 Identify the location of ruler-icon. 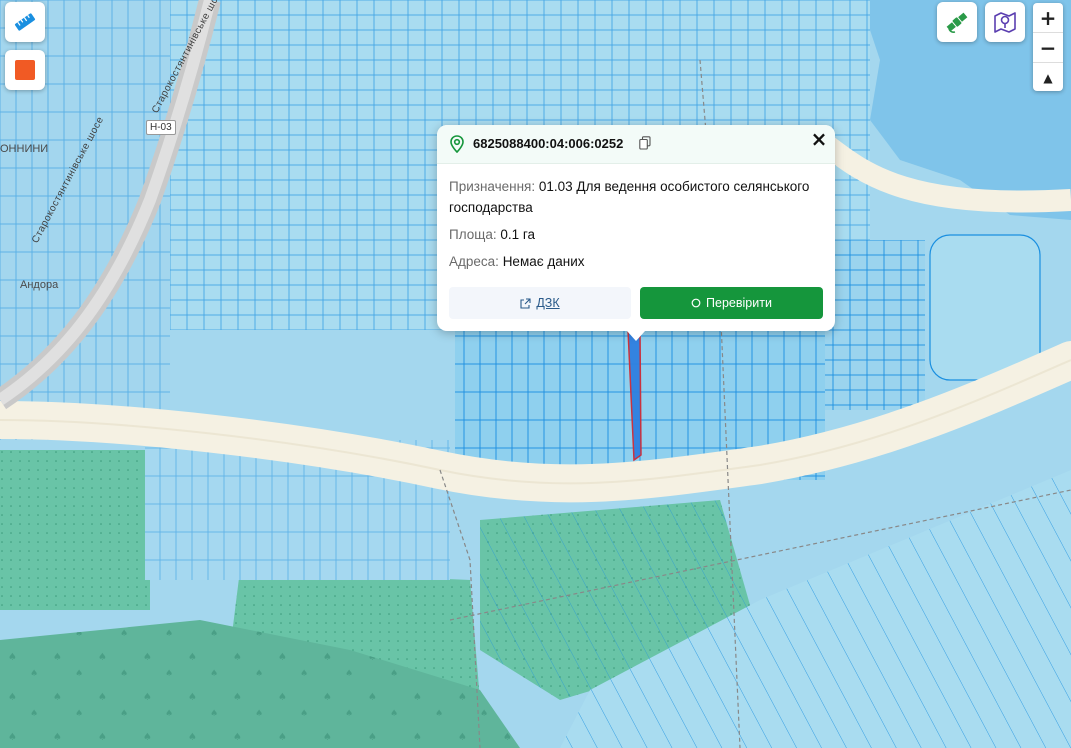
(25, 22).